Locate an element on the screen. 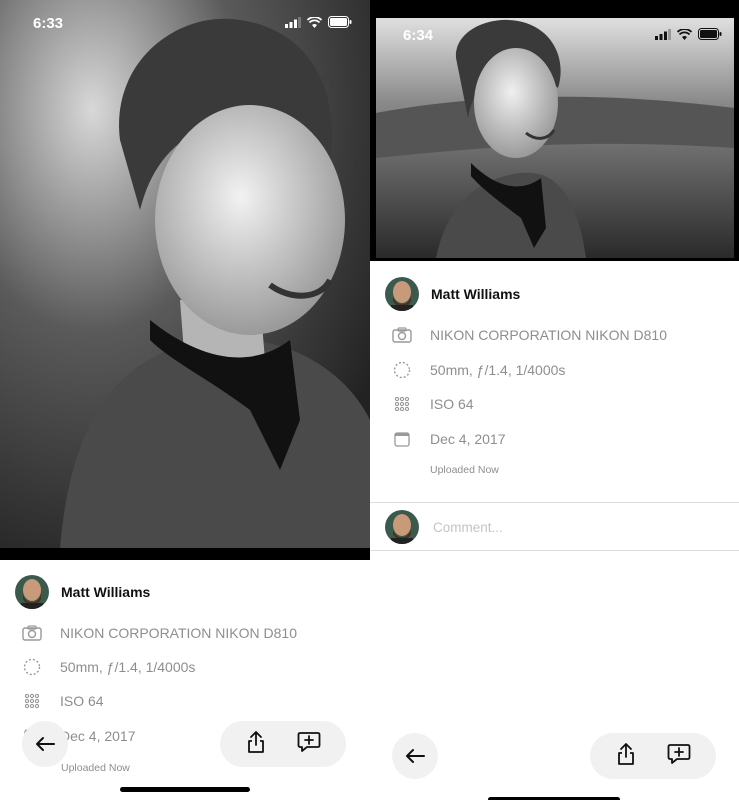  status-time: 6:34 is located at coordinates (418, 35).